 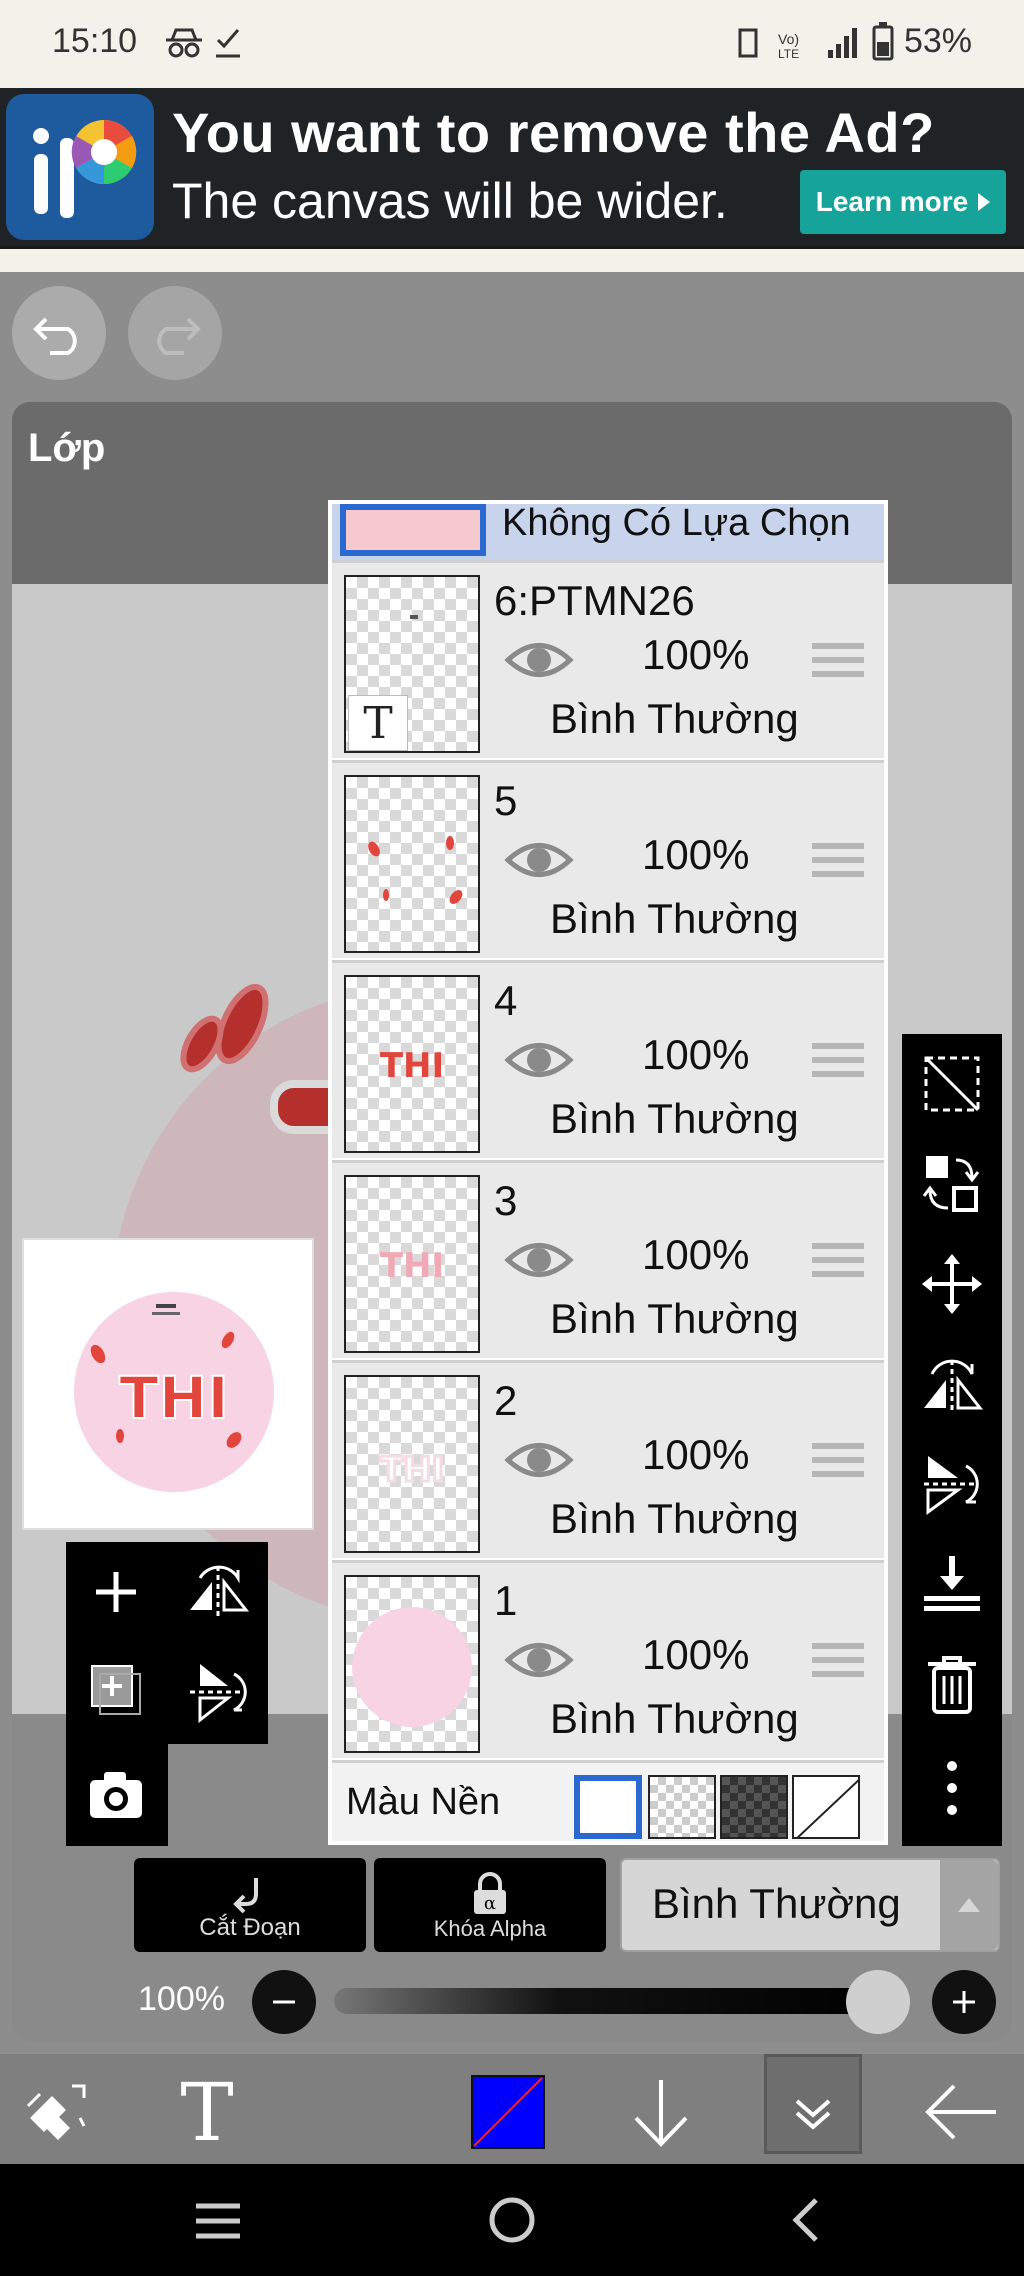 I want to click on minus-icon, so click(x=284, y=2002).